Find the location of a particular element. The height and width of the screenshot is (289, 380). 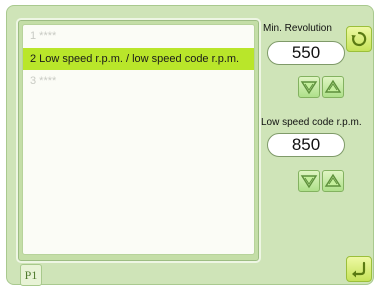

min-revolution-value: 550 is located at coordinates (306, 53).